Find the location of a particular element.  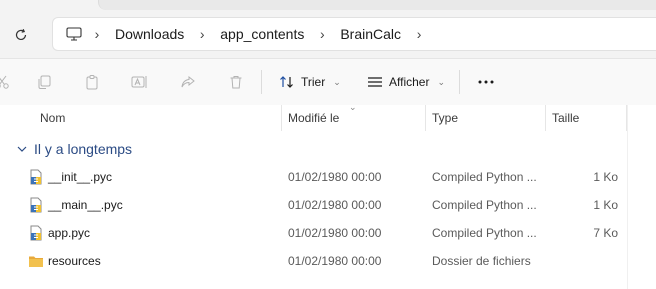

share-icon is located at coordinates (188, 82).